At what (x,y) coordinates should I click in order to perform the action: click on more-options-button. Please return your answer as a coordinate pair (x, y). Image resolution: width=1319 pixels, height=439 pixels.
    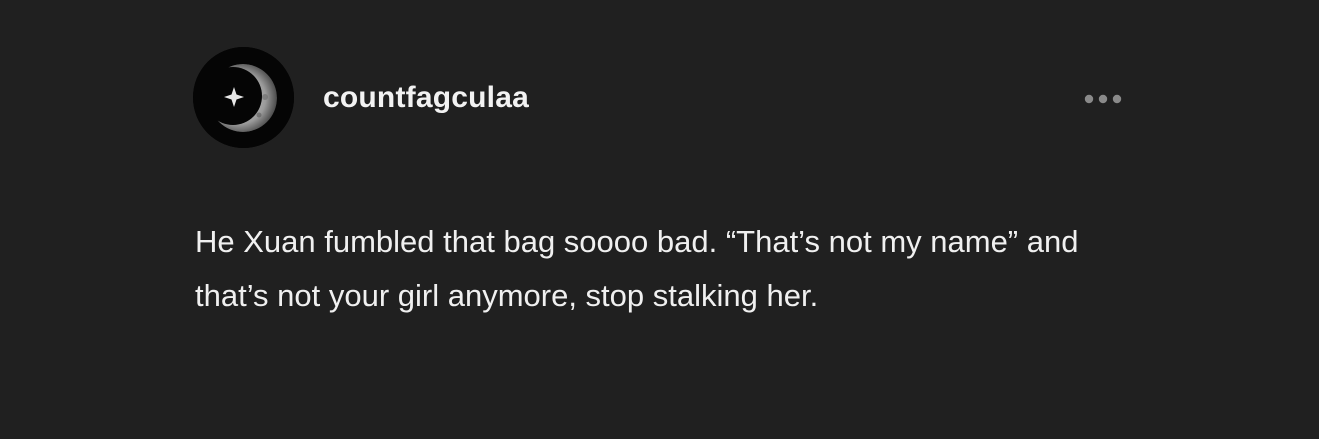
    Looking at the image, I should click on (1105, 99).